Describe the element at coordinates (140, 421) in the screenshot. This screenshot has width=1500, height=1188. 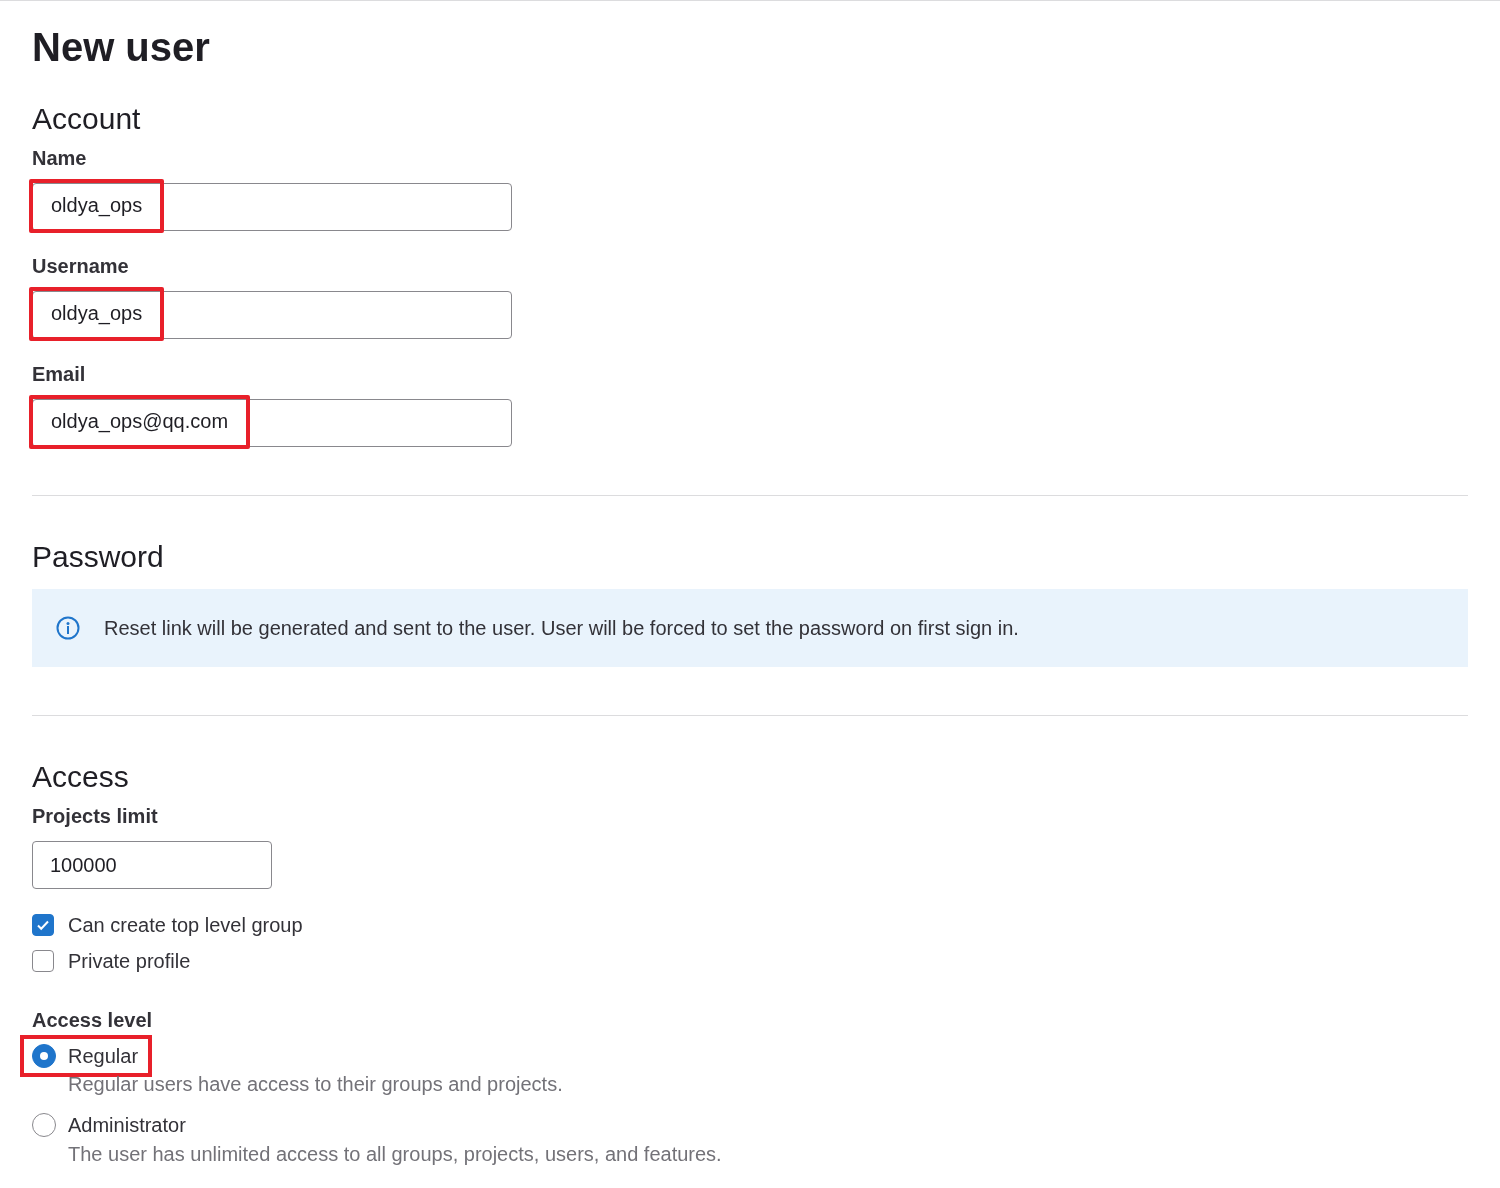
I see `highlighted-value: oldya_ops@qq.com` at that location.